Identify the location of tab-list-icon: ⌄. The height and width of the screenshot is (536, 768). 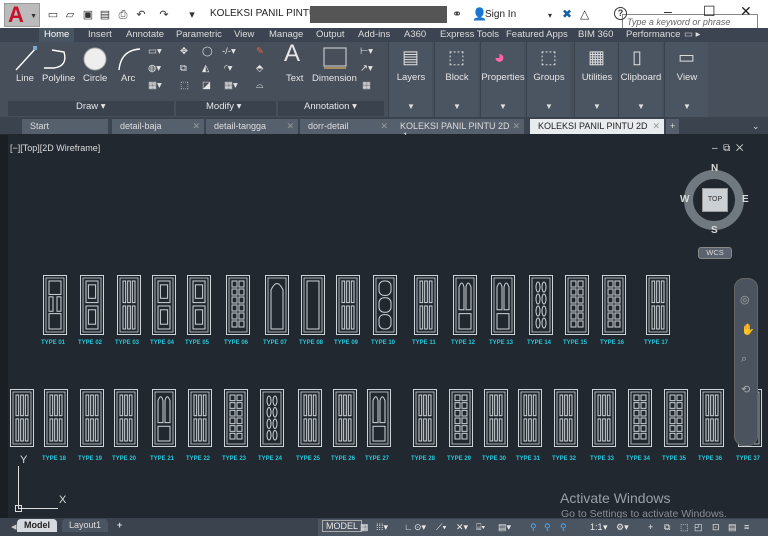
(756, 126).